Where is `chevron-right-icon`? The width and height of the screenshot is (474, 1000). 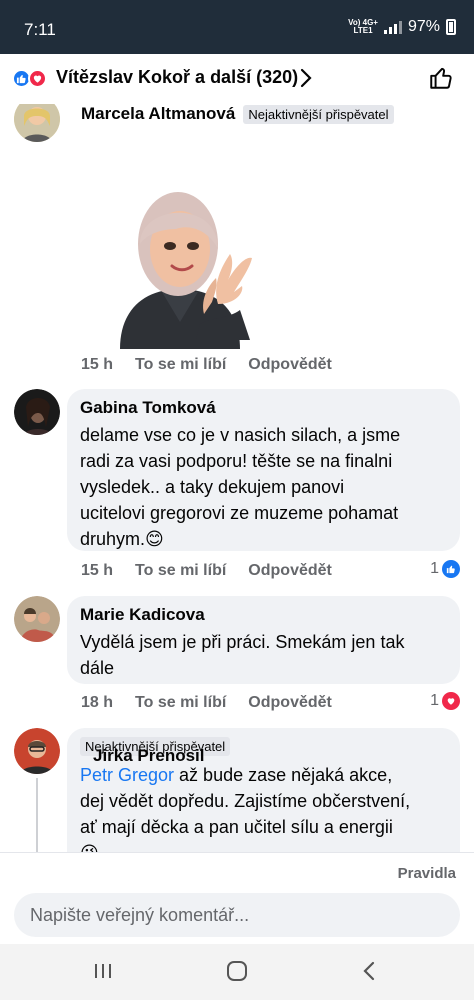 chevron-right-icon is located at coordinates (306, 80).